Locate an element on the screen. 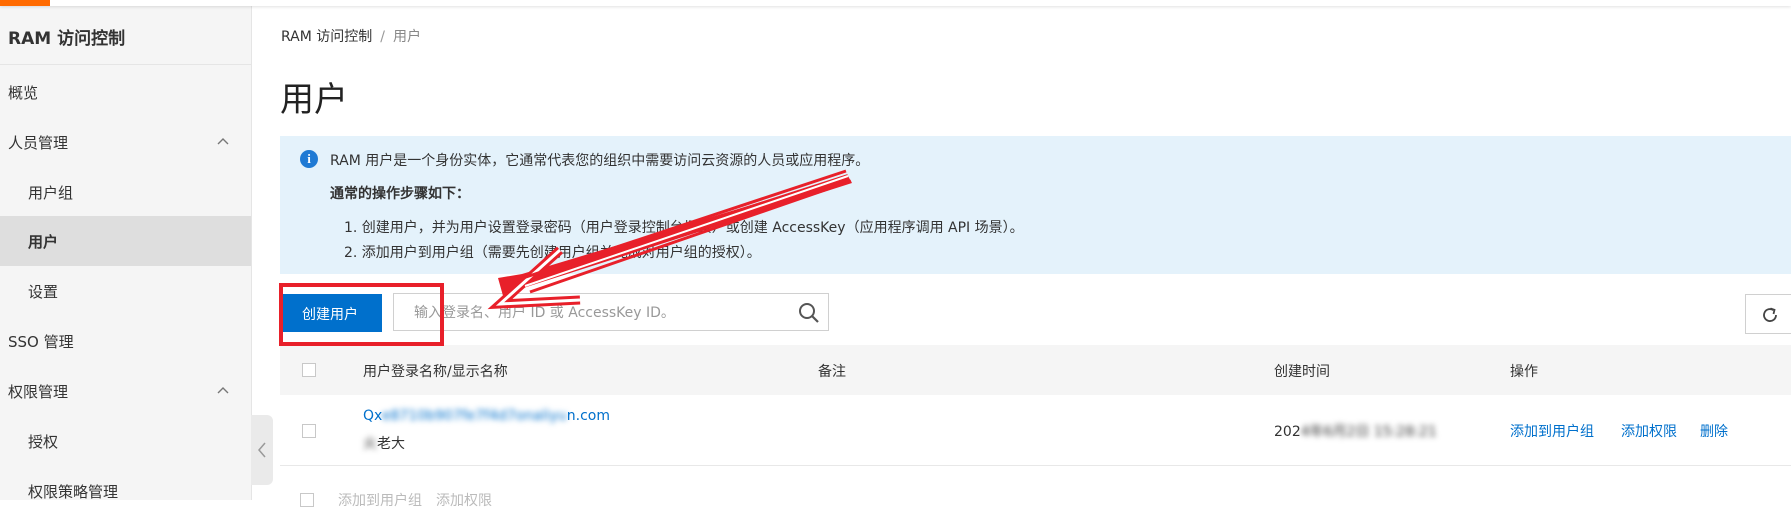 This screenshot has height=516, width=1791. page-title: 用户 is located at coordinates (314, 100).